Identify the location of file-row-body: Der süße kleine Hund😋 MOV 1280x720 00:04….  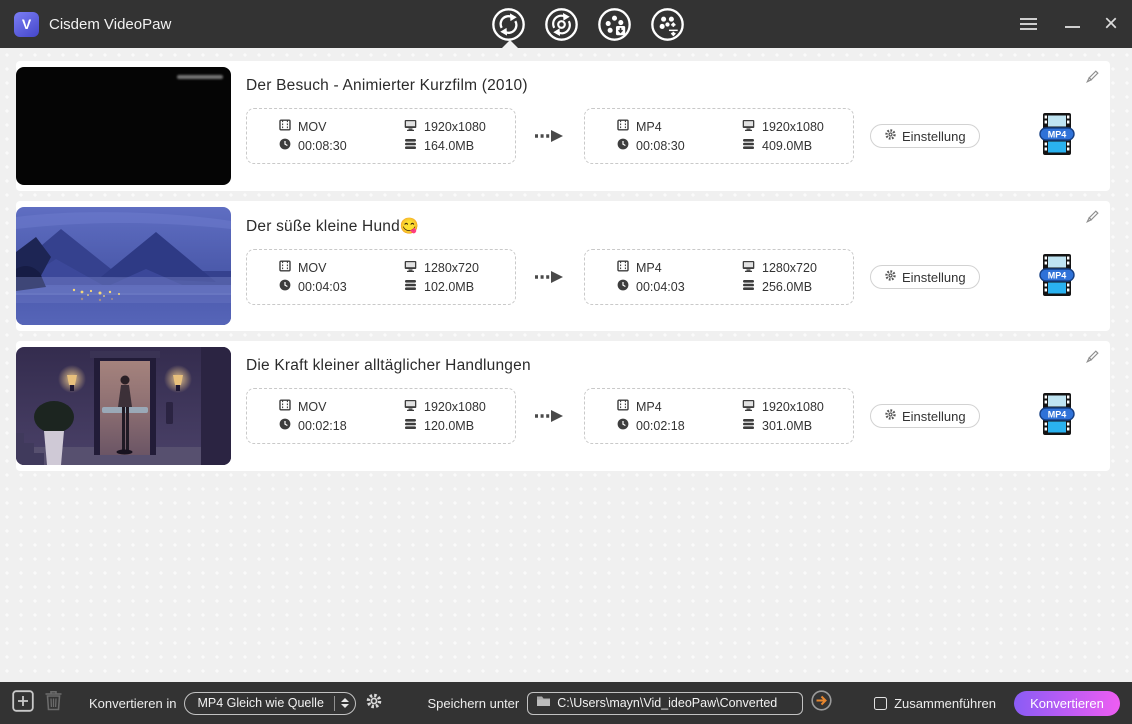
(670, 266).